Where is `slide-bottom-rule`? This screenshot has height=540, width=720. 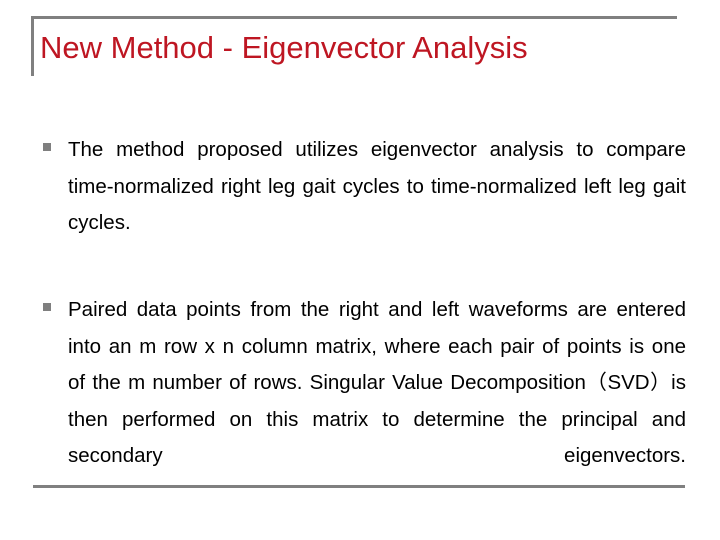
slide-bottom-rule is located at coordinates (359, 486).